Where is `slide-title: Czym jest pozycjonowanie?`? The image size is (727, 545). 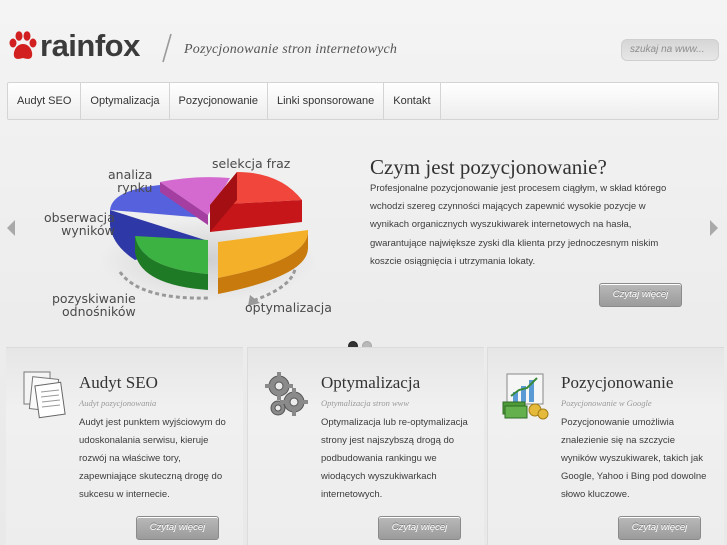
slide-title: Czym jest pozycjonowanie? is located at coordinates (488, 167).